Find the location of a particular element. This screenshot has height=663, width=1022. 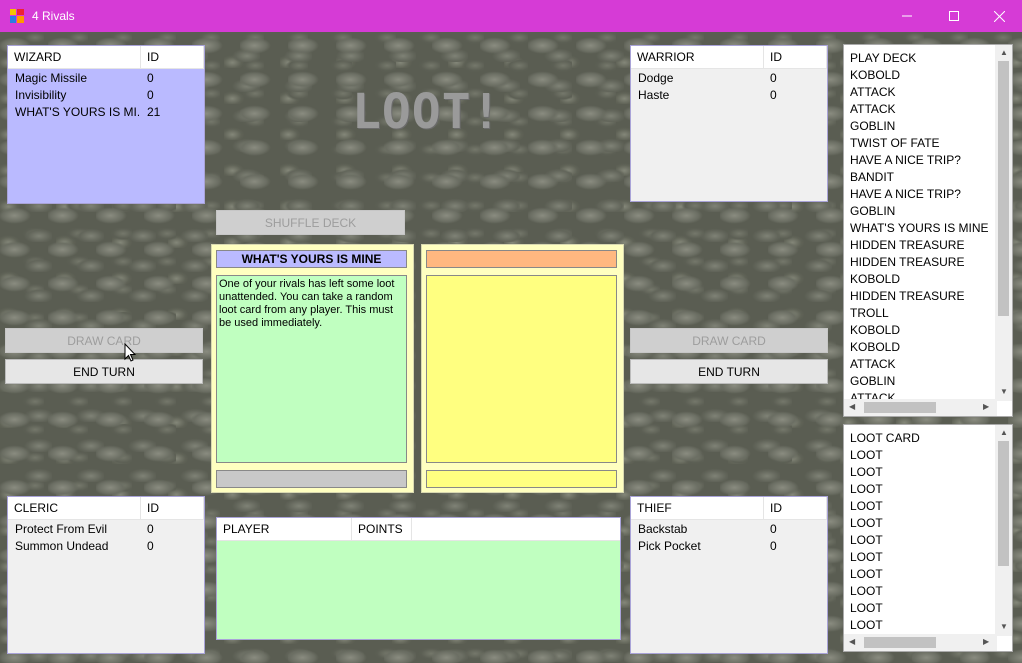

opponent-card-footer is located at coordinates (521, 479).